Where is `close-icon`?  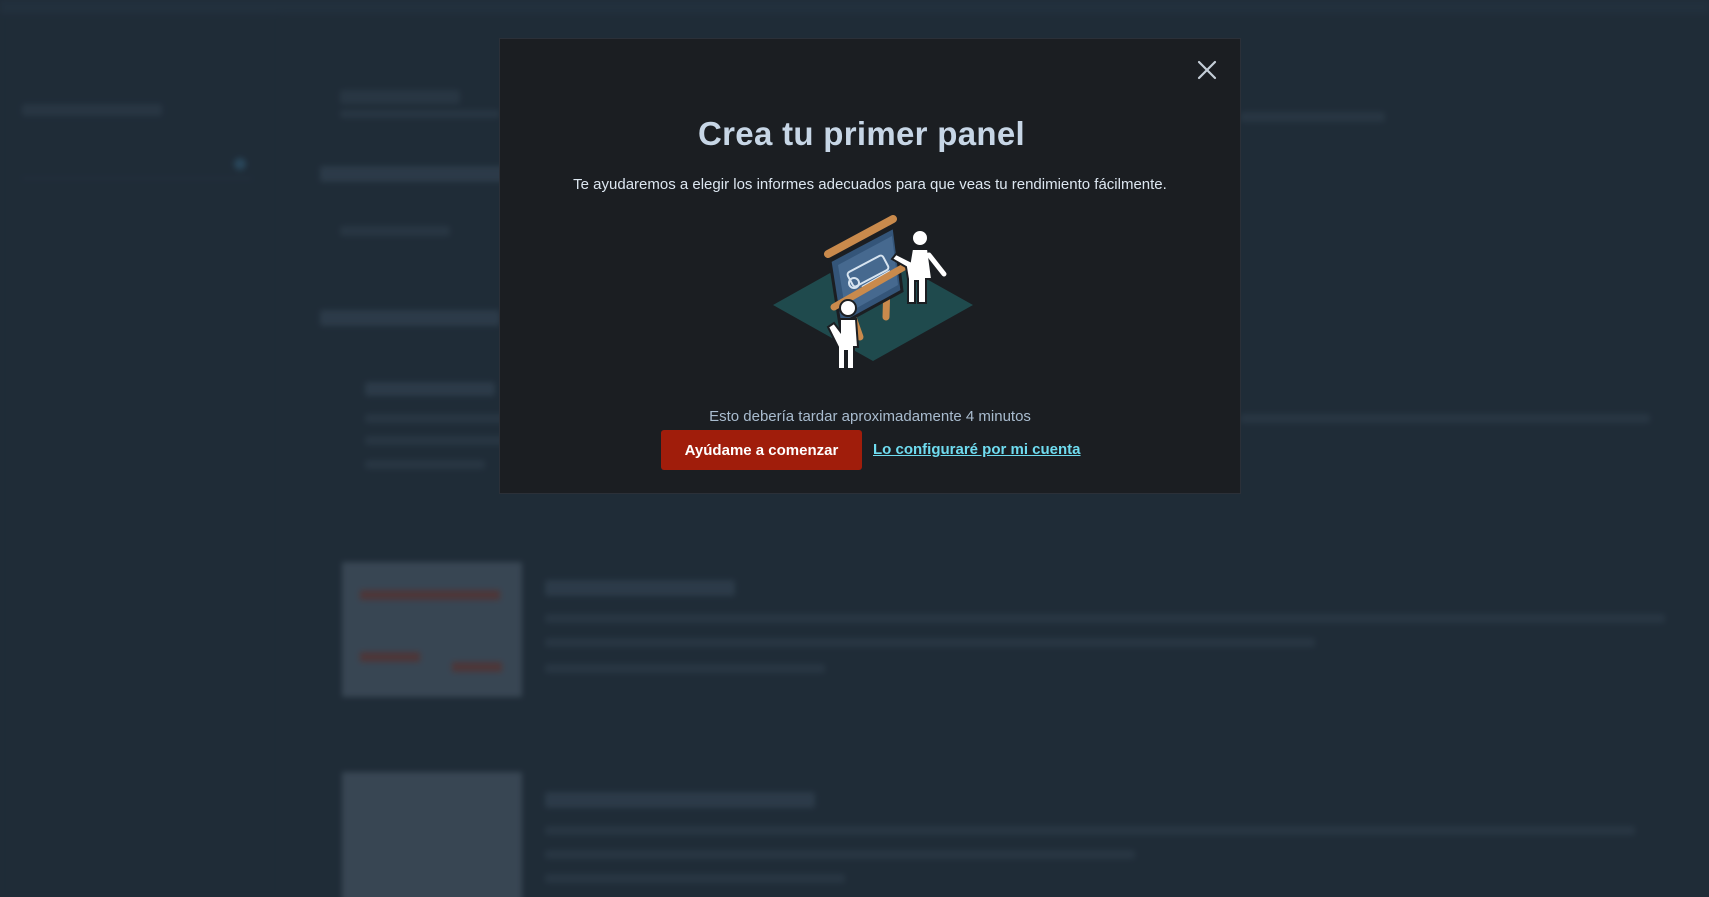
close-icon is located at coordinates (1207, 70).